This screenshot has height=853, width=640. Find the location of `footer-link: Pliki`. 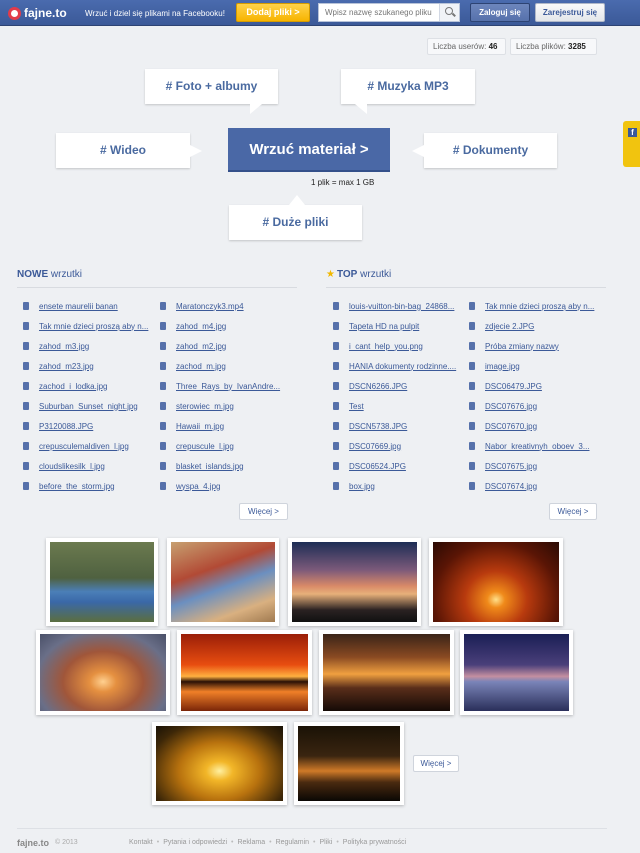

footer-link: Pliki is located at coordinates (325, 842).